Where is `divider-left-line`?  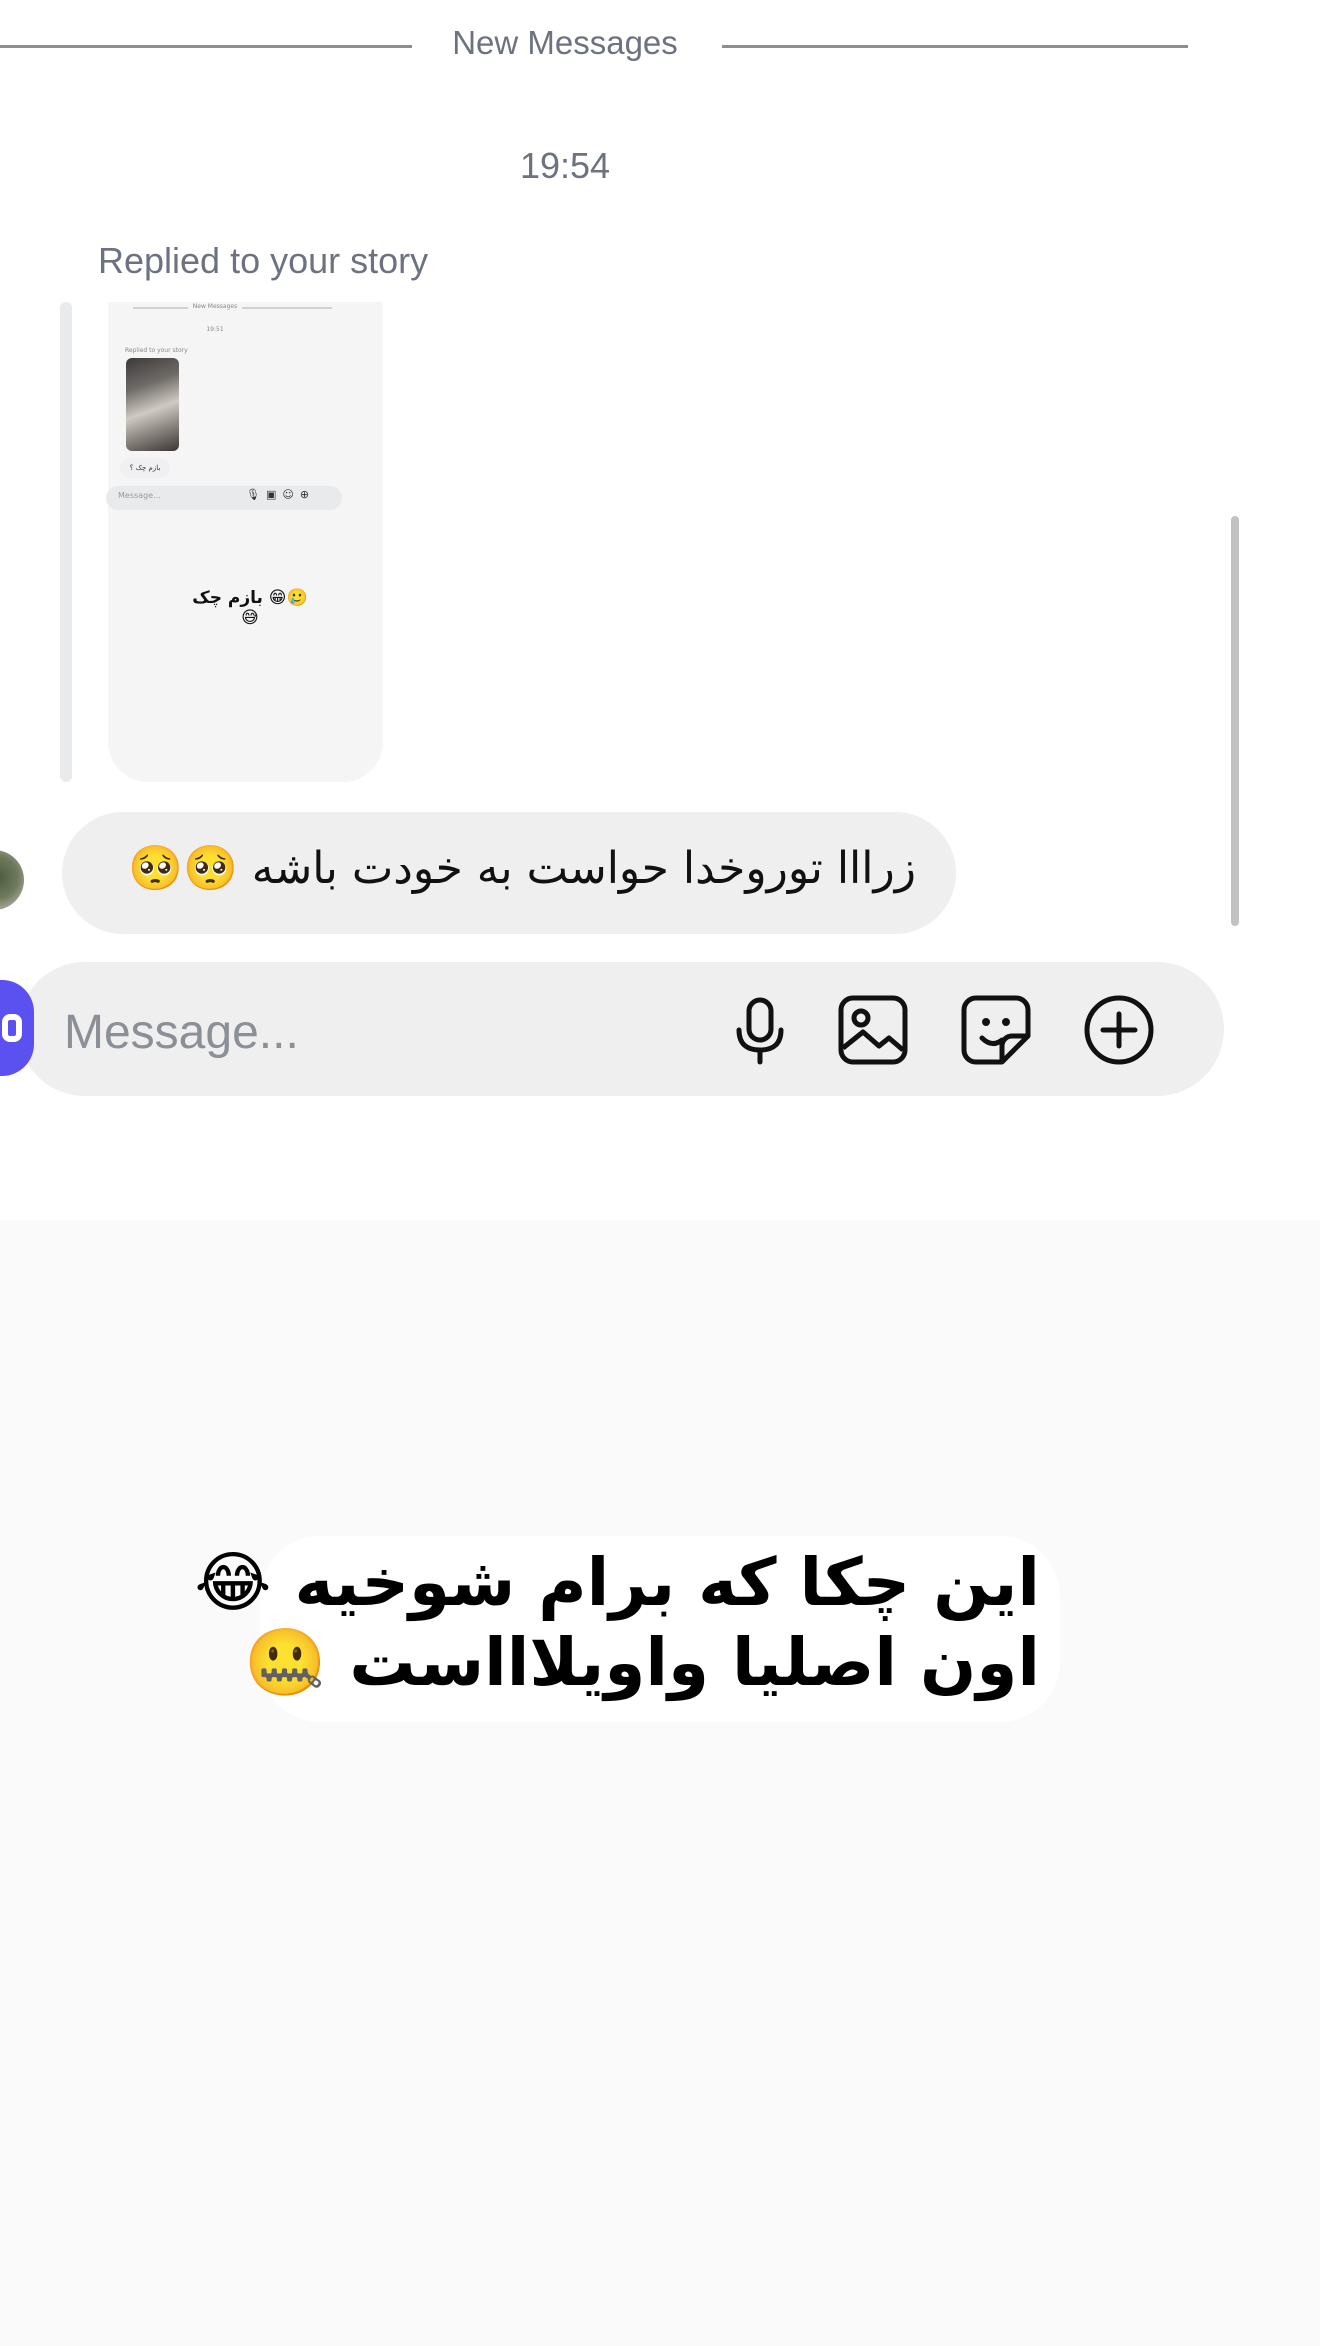
divider-left-line is located at coordinates (206, 46).